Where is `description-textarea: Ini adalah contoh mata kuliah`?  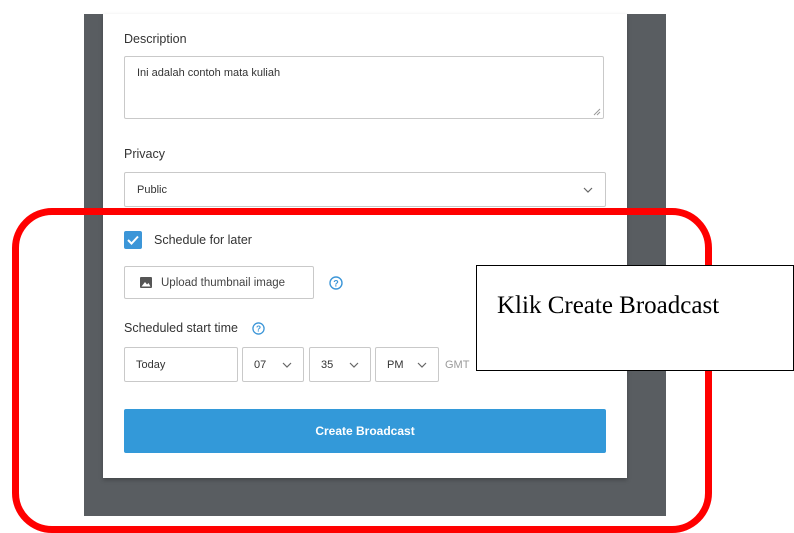 description-textarea: Ini adalah contoh mata kuliah is located at coordinates (364, 87).